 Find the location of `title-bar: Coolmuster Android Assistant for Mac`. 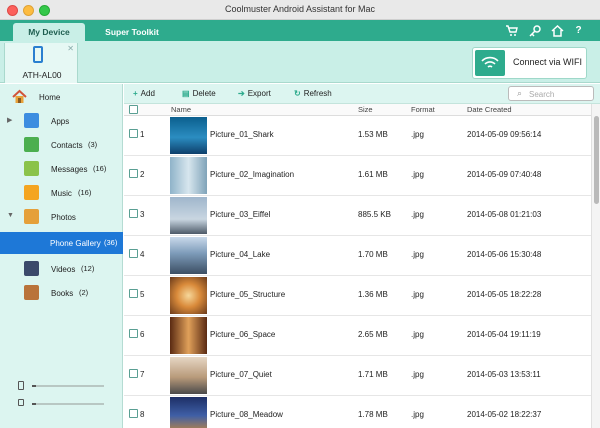

title-bar: Coolmuster Android Assistant for Mac is located at coordinates (300, 10).